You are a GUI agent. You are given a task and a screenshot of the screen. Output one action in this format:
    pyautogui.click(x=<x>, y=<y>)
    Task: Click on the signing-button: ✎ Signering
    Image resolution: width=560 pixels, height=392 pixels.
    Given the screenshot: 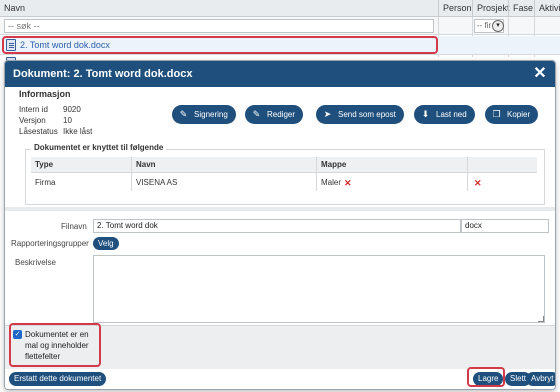 What is the action you would take?
    pyautogui.click(x=204, y=114)
    